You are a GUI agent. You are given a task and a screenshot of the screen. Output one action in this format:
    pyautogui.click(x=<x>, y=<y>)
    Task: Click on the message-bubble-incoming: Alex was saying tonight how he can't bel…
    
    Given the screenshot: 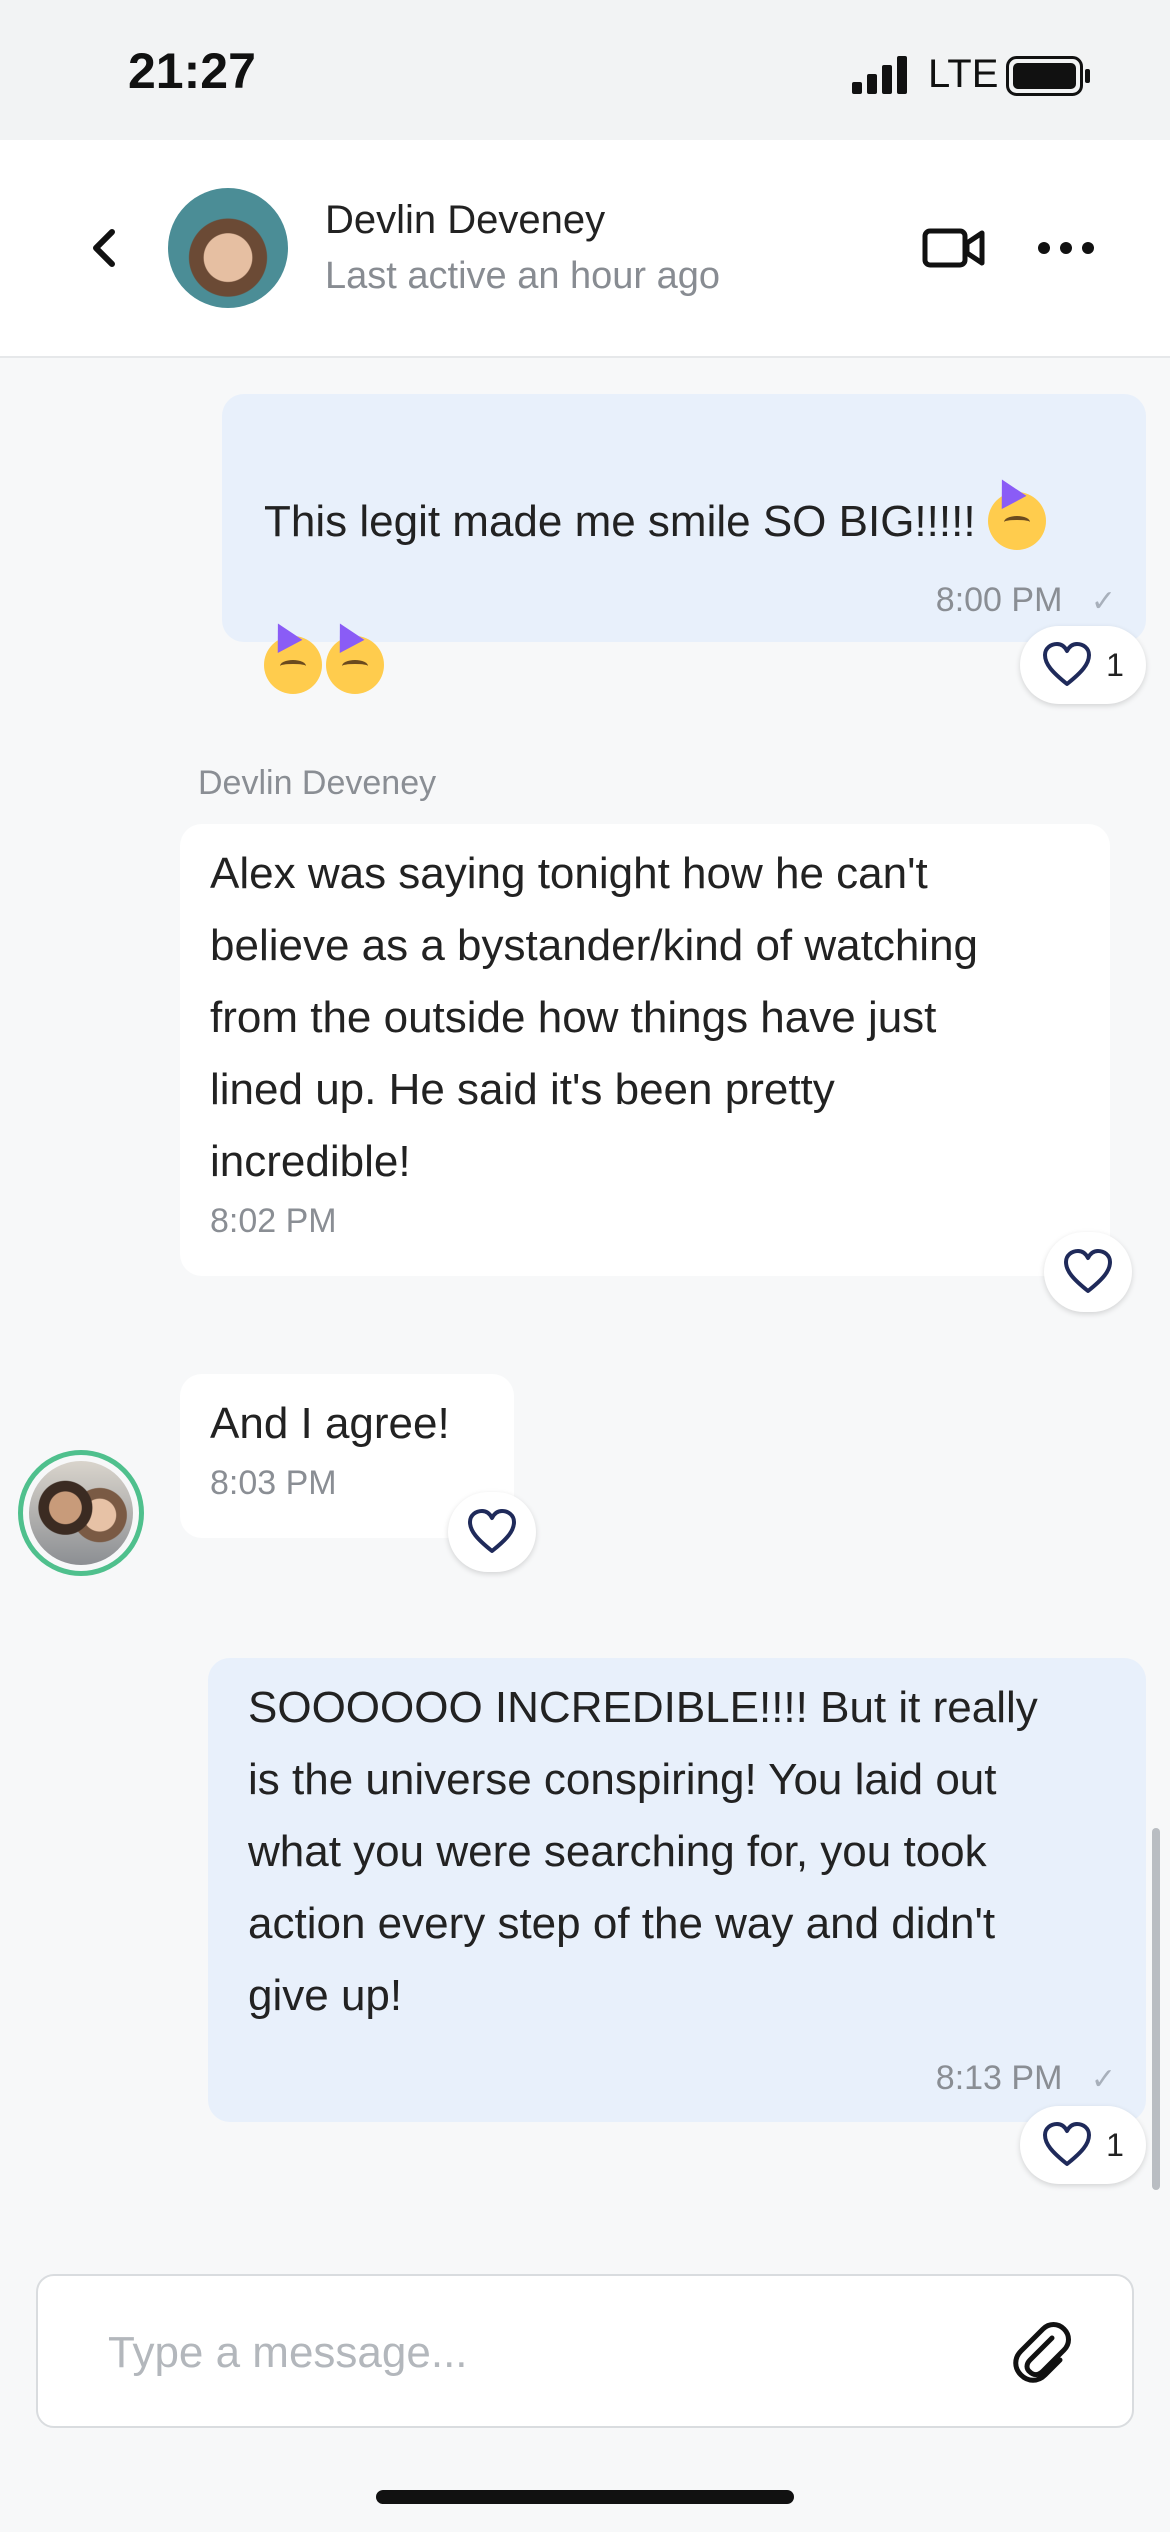 What is the action you would take?
    pyautogui.click(x=645, y=1050)
    